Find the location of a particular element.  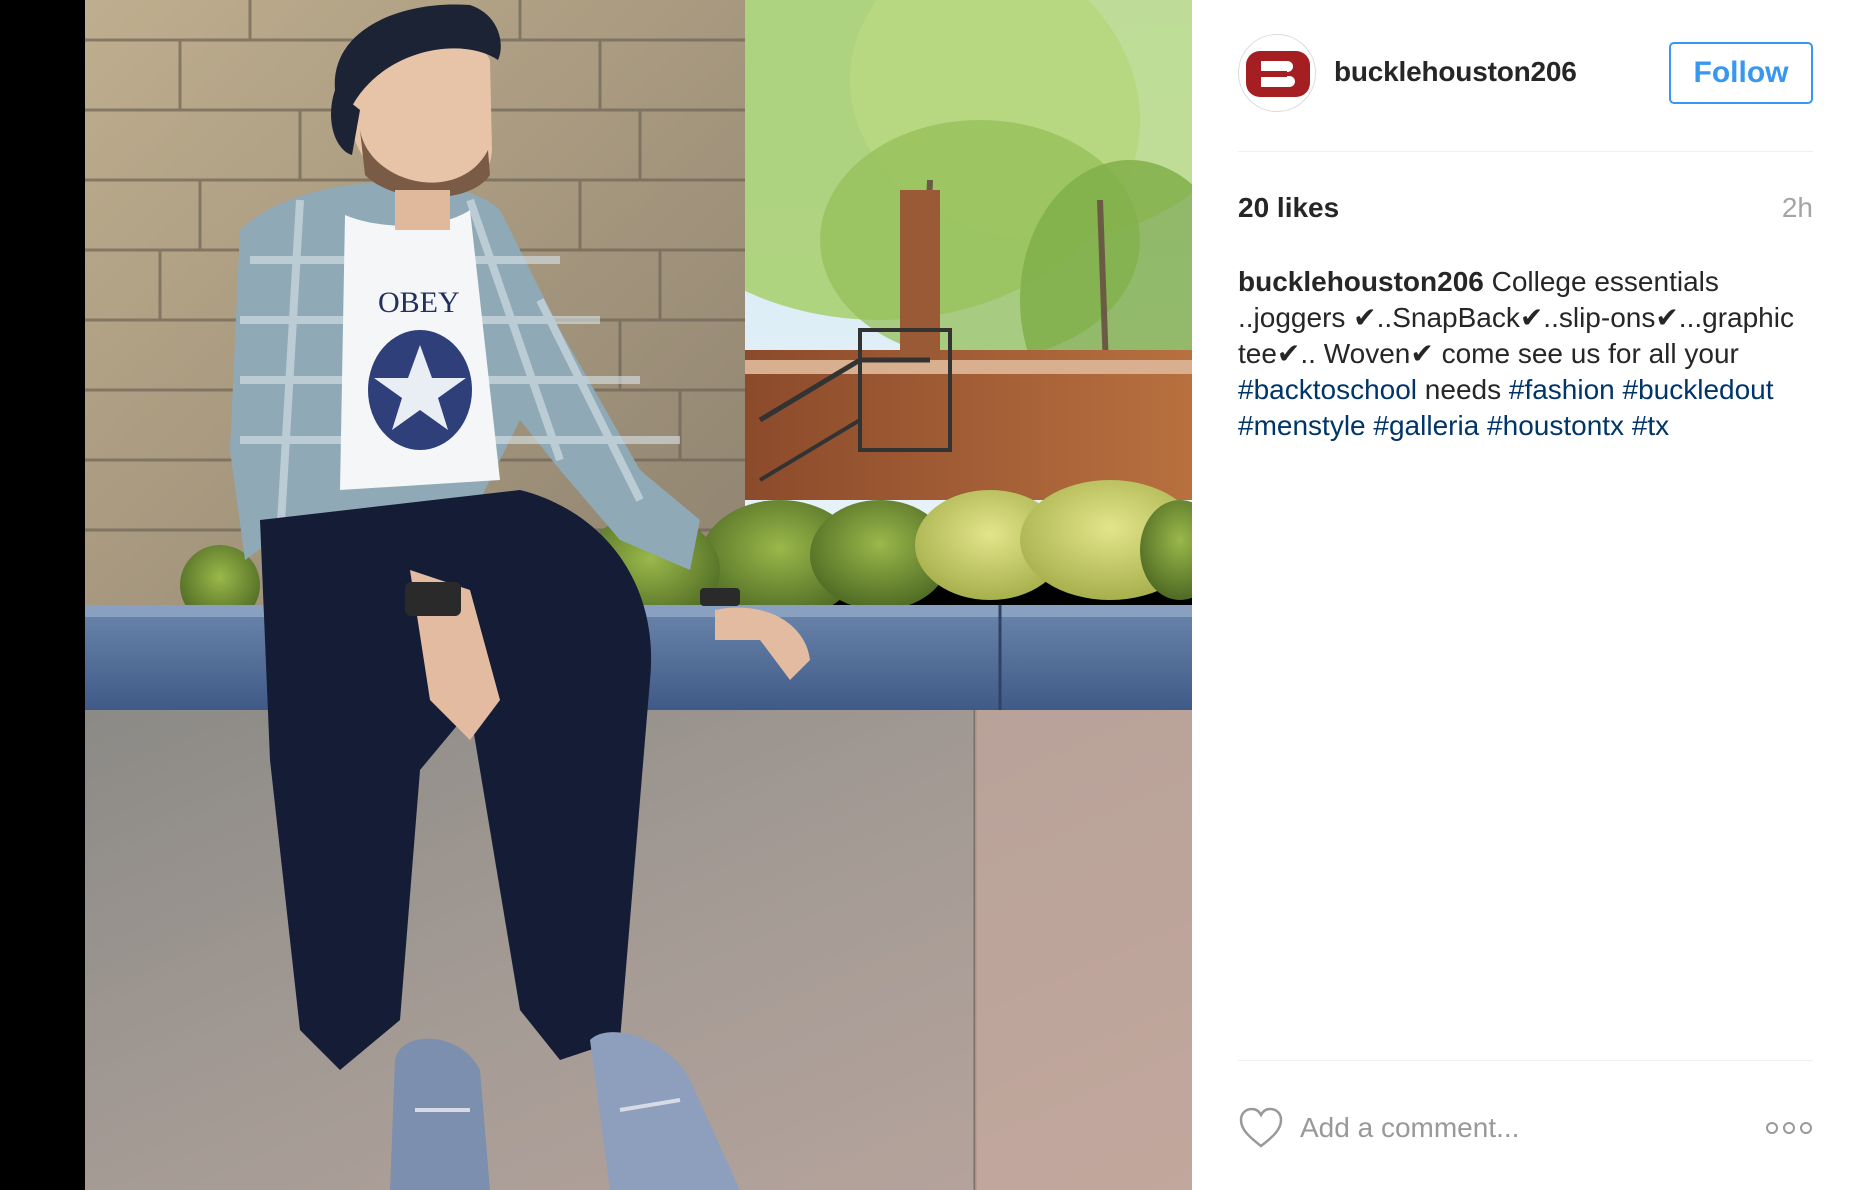

avatar is located at coordinates (1277, 73).